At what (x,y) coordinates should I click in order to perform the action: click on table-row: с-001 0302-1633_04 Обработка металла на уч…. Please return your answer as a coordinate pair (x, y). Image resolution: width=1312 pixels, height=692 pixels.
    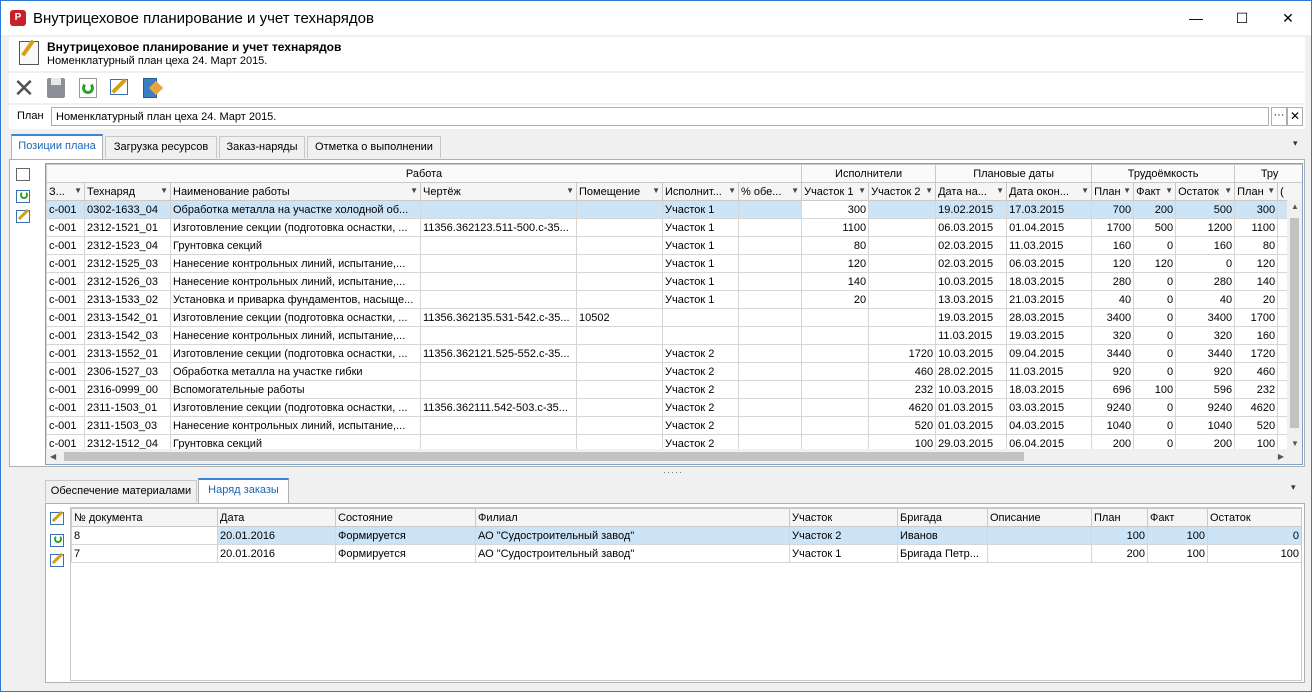
    Looking at the image, I should click on (674, 209).